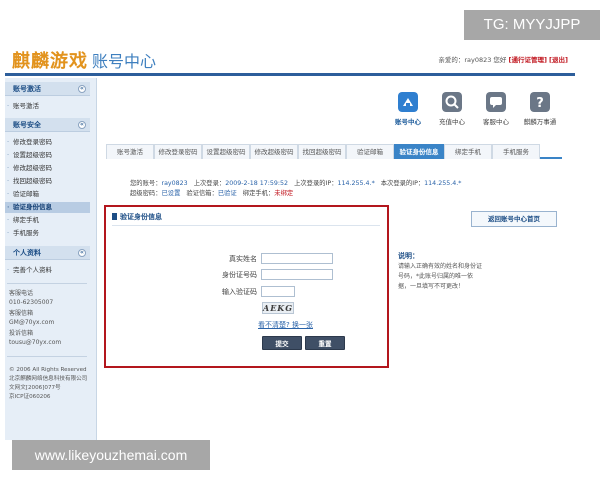  I want to click on nav-help: ? 麒麟万事通, so click(540, 109).